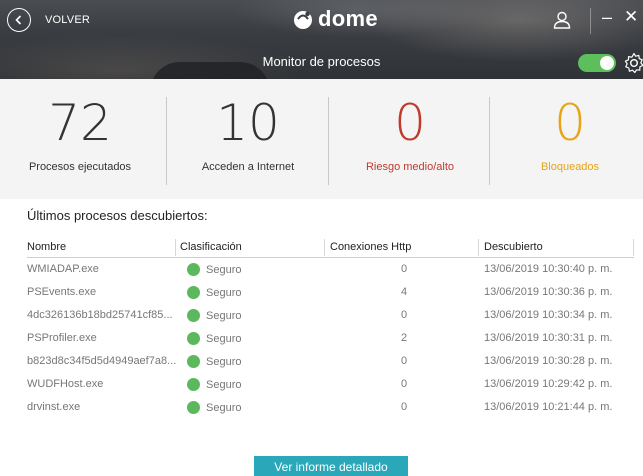 This screenshot has height=476, width=643. Describe the element at coordinates (632, 63) in the screenshot. I see `gear-icon` at that location.